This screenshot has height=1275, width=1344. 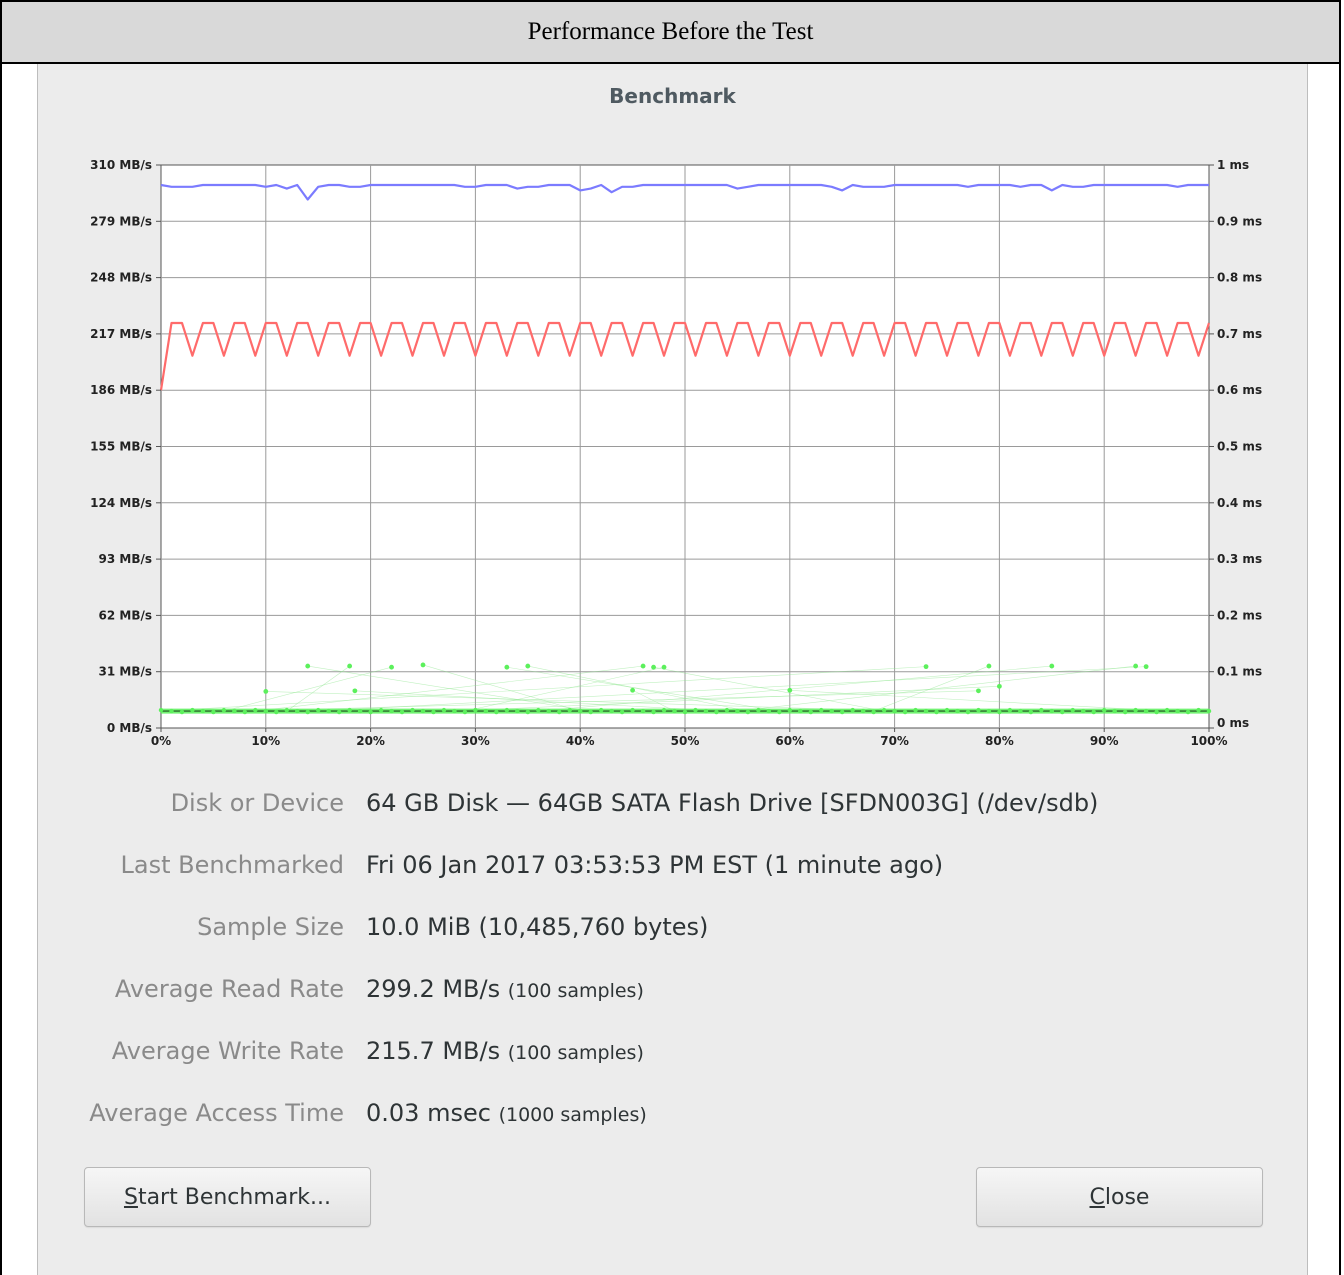 What do you see at coordinates (1097, 1197) in the screenshot?
I see `close-mnemonic: C` at bounding box center [1097, 1197].